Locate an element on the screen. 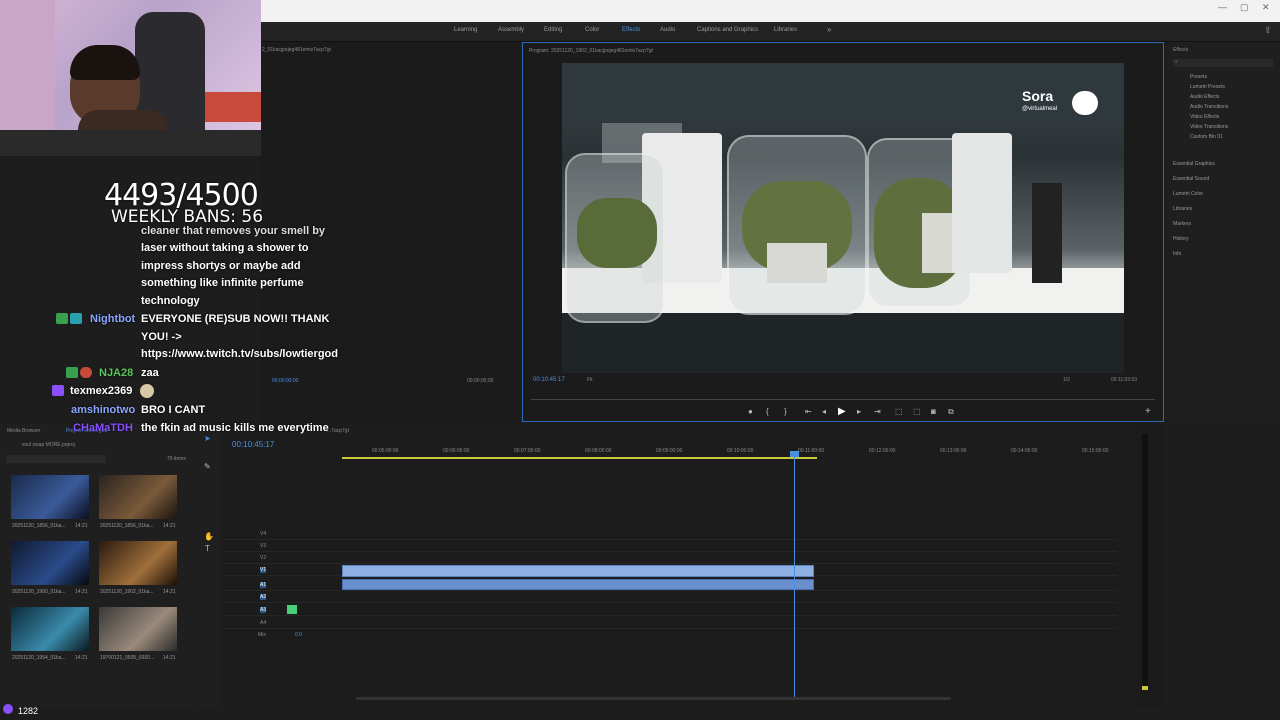 The width and height of the screenshot is (1280, 720). tab-assembly: Assembly is located at coordinates (511, 30).